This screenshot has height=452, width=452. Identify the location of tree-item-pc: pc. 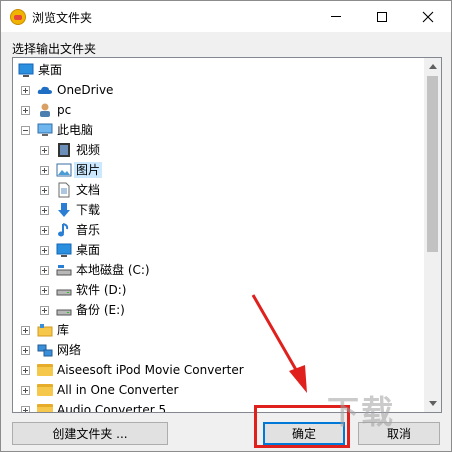
(218, 110).